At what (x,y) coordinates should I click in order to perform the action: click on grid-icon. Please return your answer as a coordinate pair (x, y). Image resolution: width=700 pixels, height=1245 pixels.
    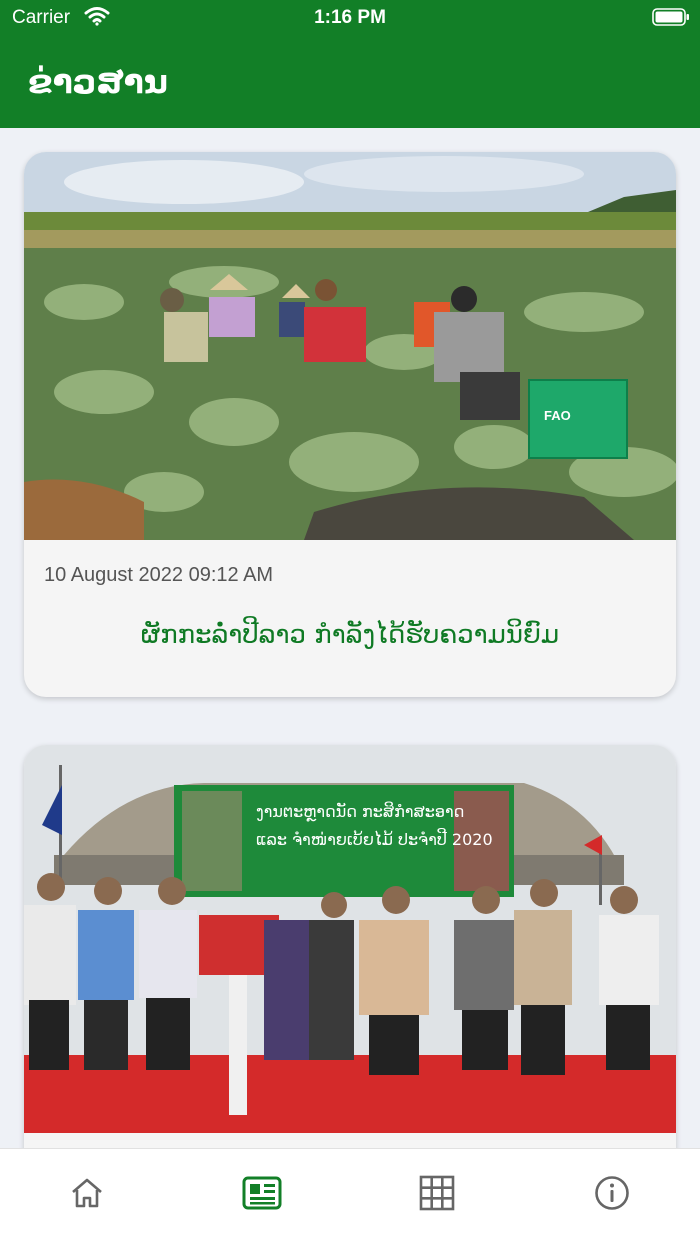
    Looking at the image, I should click on (437, 1193).